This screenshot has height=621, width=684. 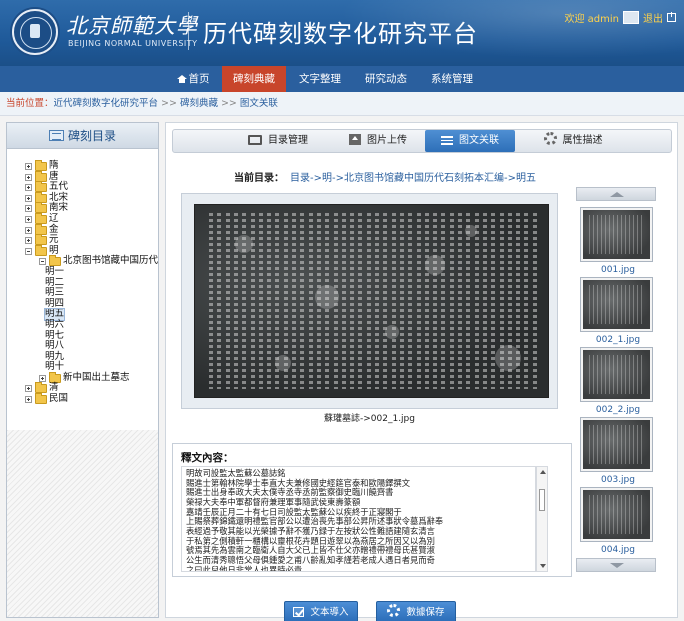 I want to click on thumbnail-label: 002_2.jpg, so click(x=618, y=410).